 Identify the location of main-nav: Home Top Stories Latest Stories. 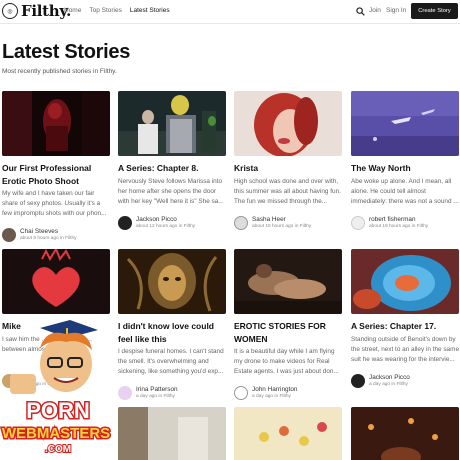
(117, 10).